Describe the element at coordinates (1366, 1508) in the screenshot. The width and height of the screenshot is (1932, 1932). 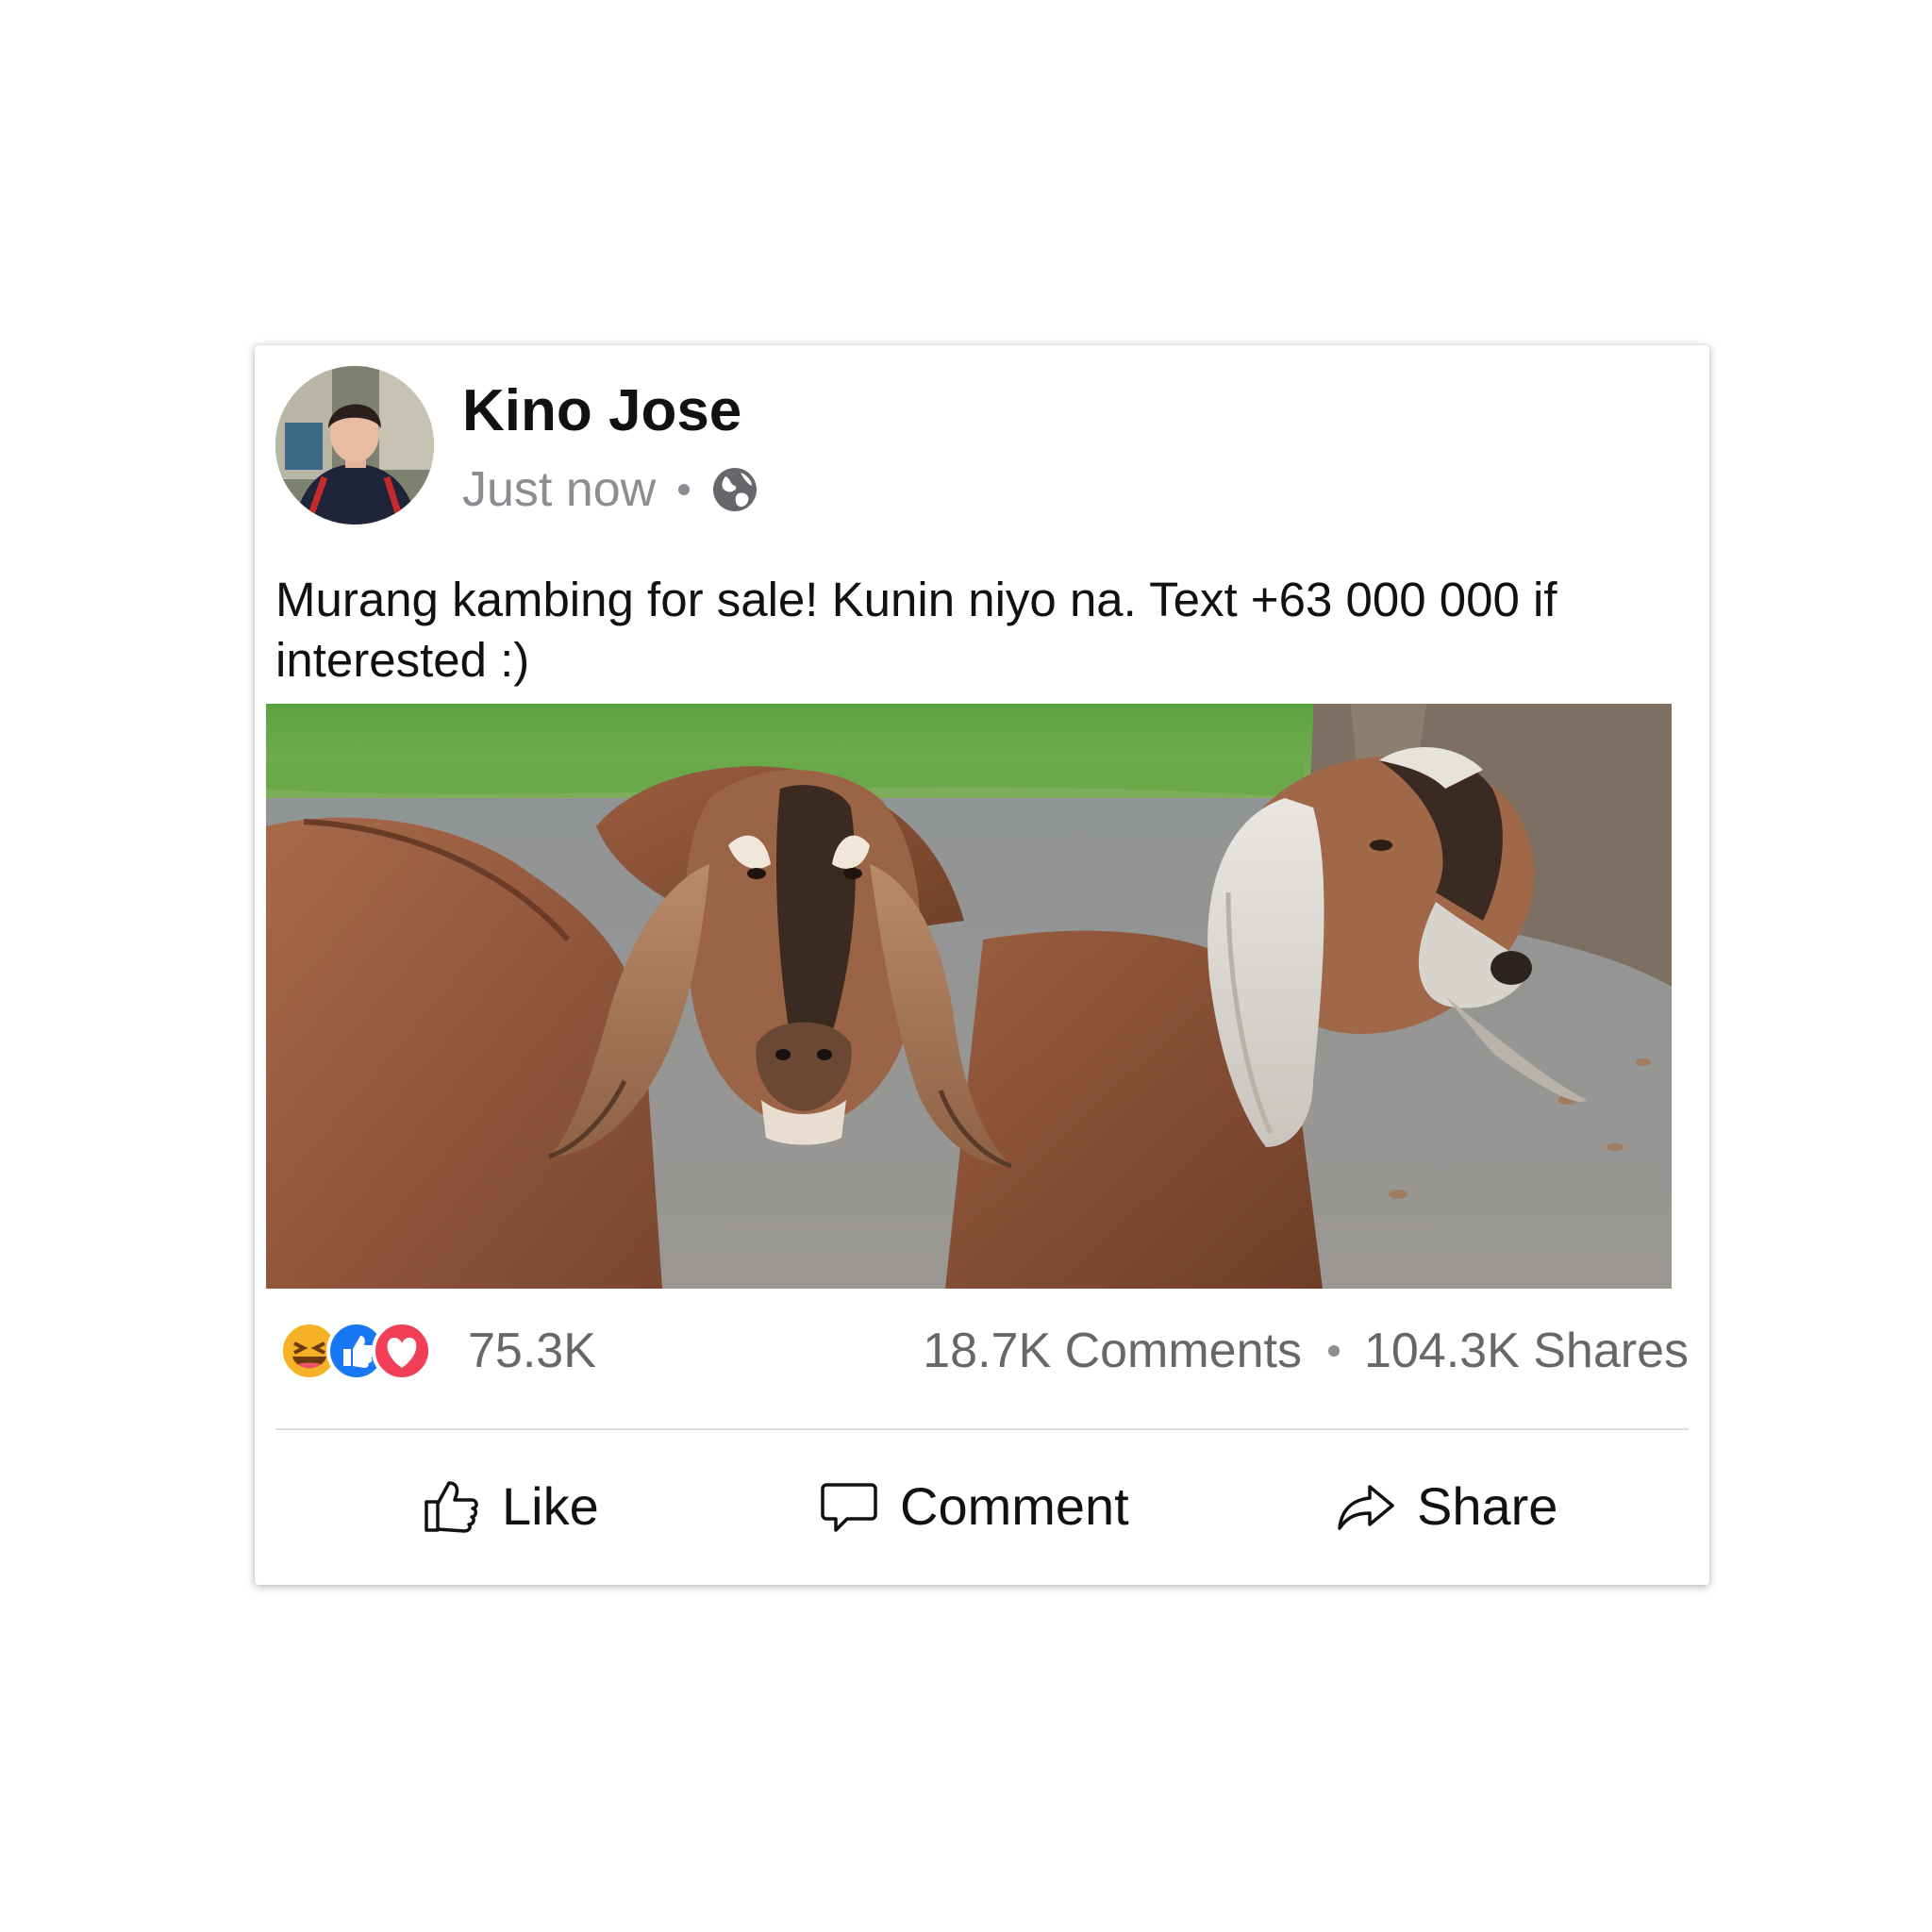
I see `share-arrow-icon` at that location.